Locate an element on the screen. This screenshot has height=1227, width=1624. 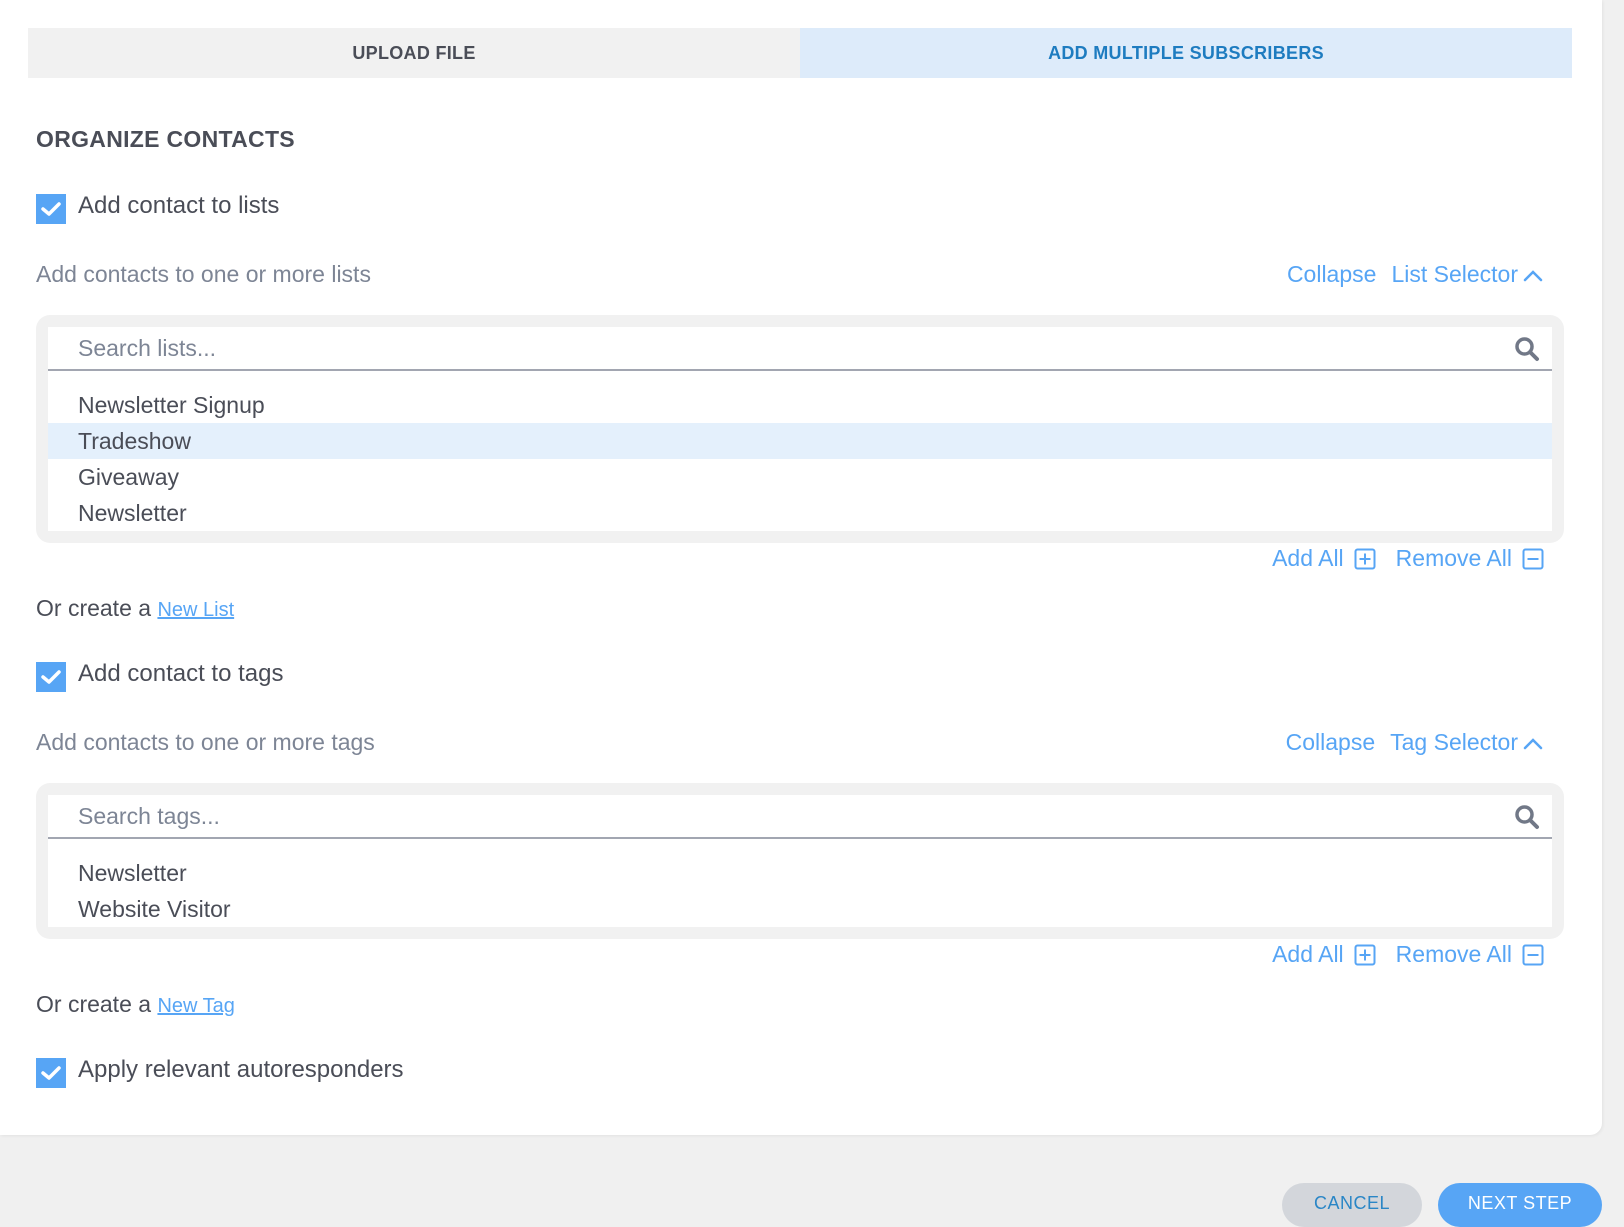
add-to-tags-row: Add contact to tags is located at coordinates (159, 674).